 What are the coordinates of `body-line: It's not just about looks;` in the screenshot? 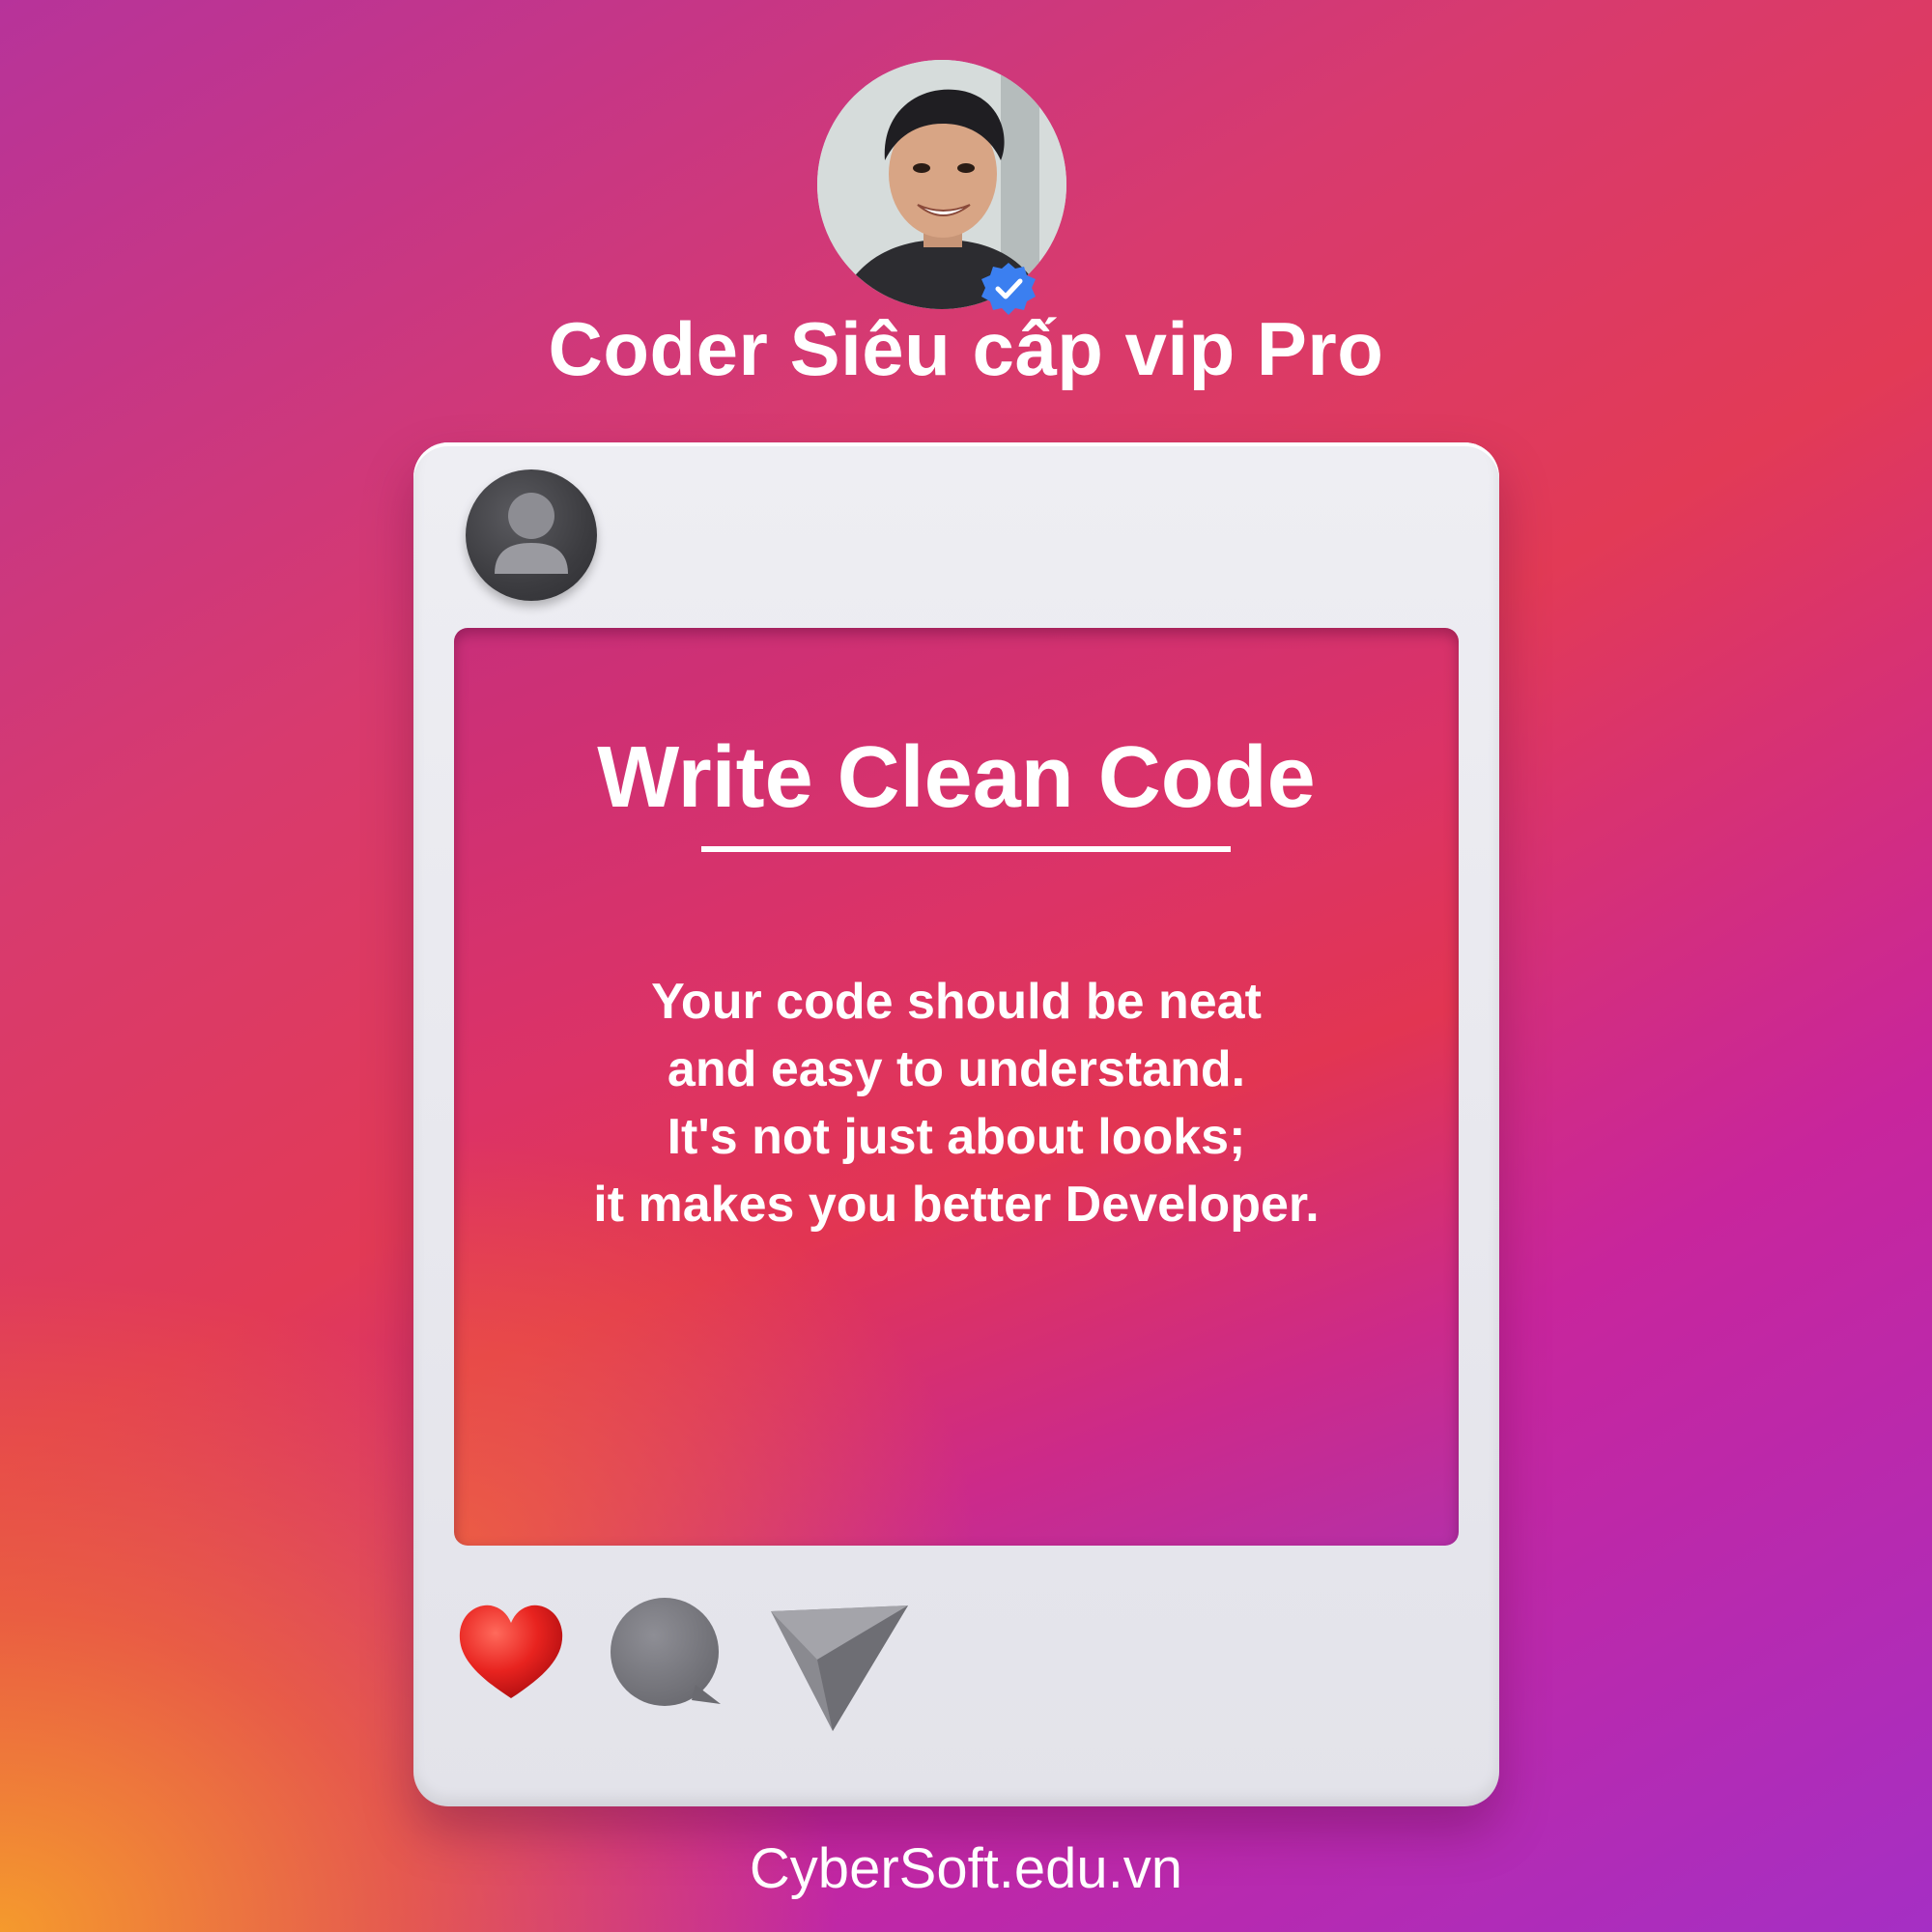 It's located at (956, 1137).